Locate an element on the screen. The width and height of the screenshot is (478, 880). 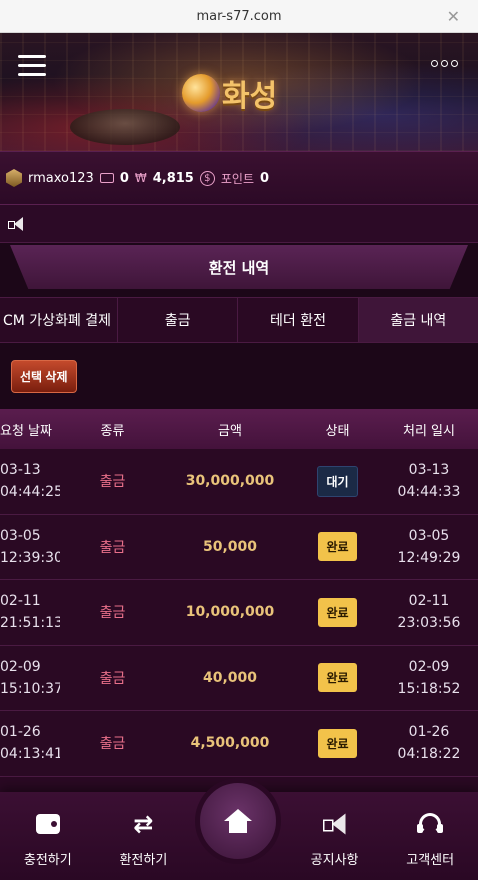
status-cell: 대기 is located at coordinates (337, 481).